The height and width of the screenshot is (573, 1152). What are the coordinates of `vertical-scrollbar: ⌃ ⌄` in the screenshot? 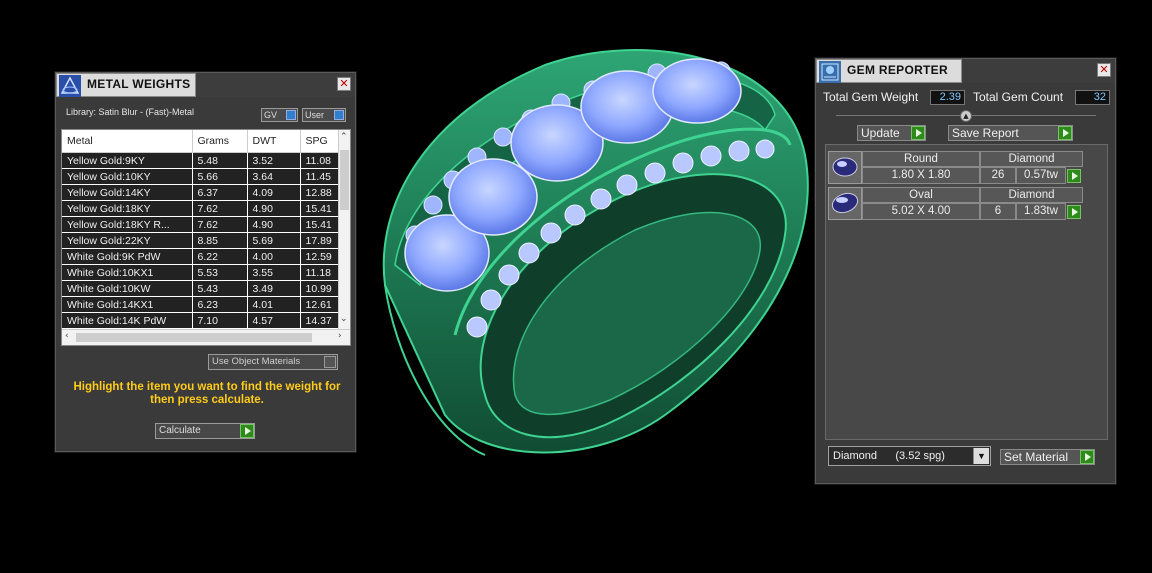 It's located at (344, 230).